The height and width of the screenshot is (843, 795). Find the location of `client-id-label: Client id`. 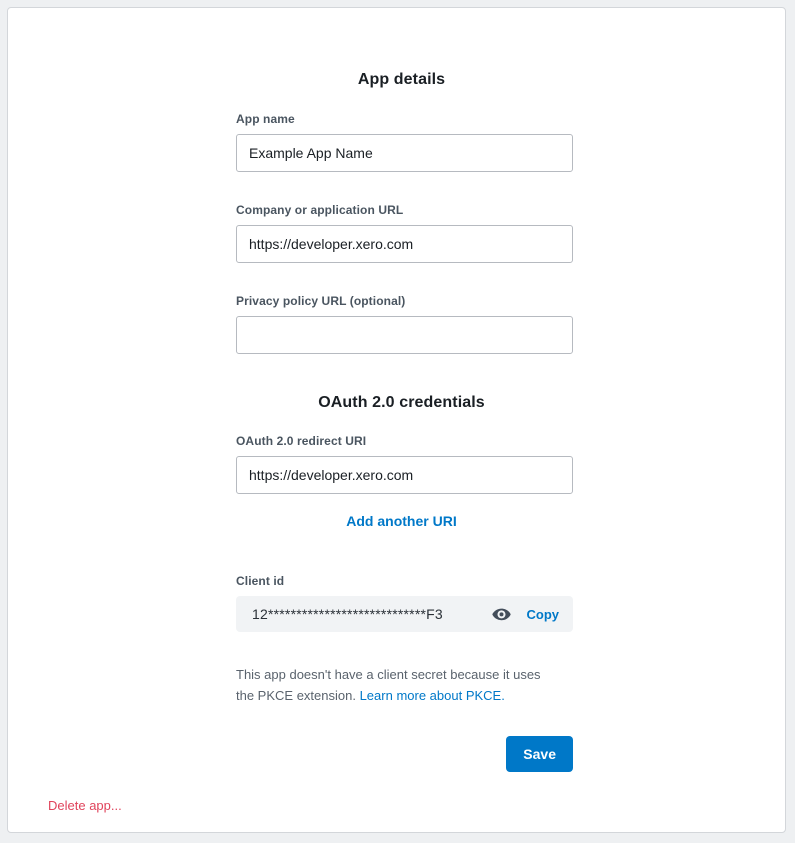

client-id-label: Client id is located at coordinates (260, 581).